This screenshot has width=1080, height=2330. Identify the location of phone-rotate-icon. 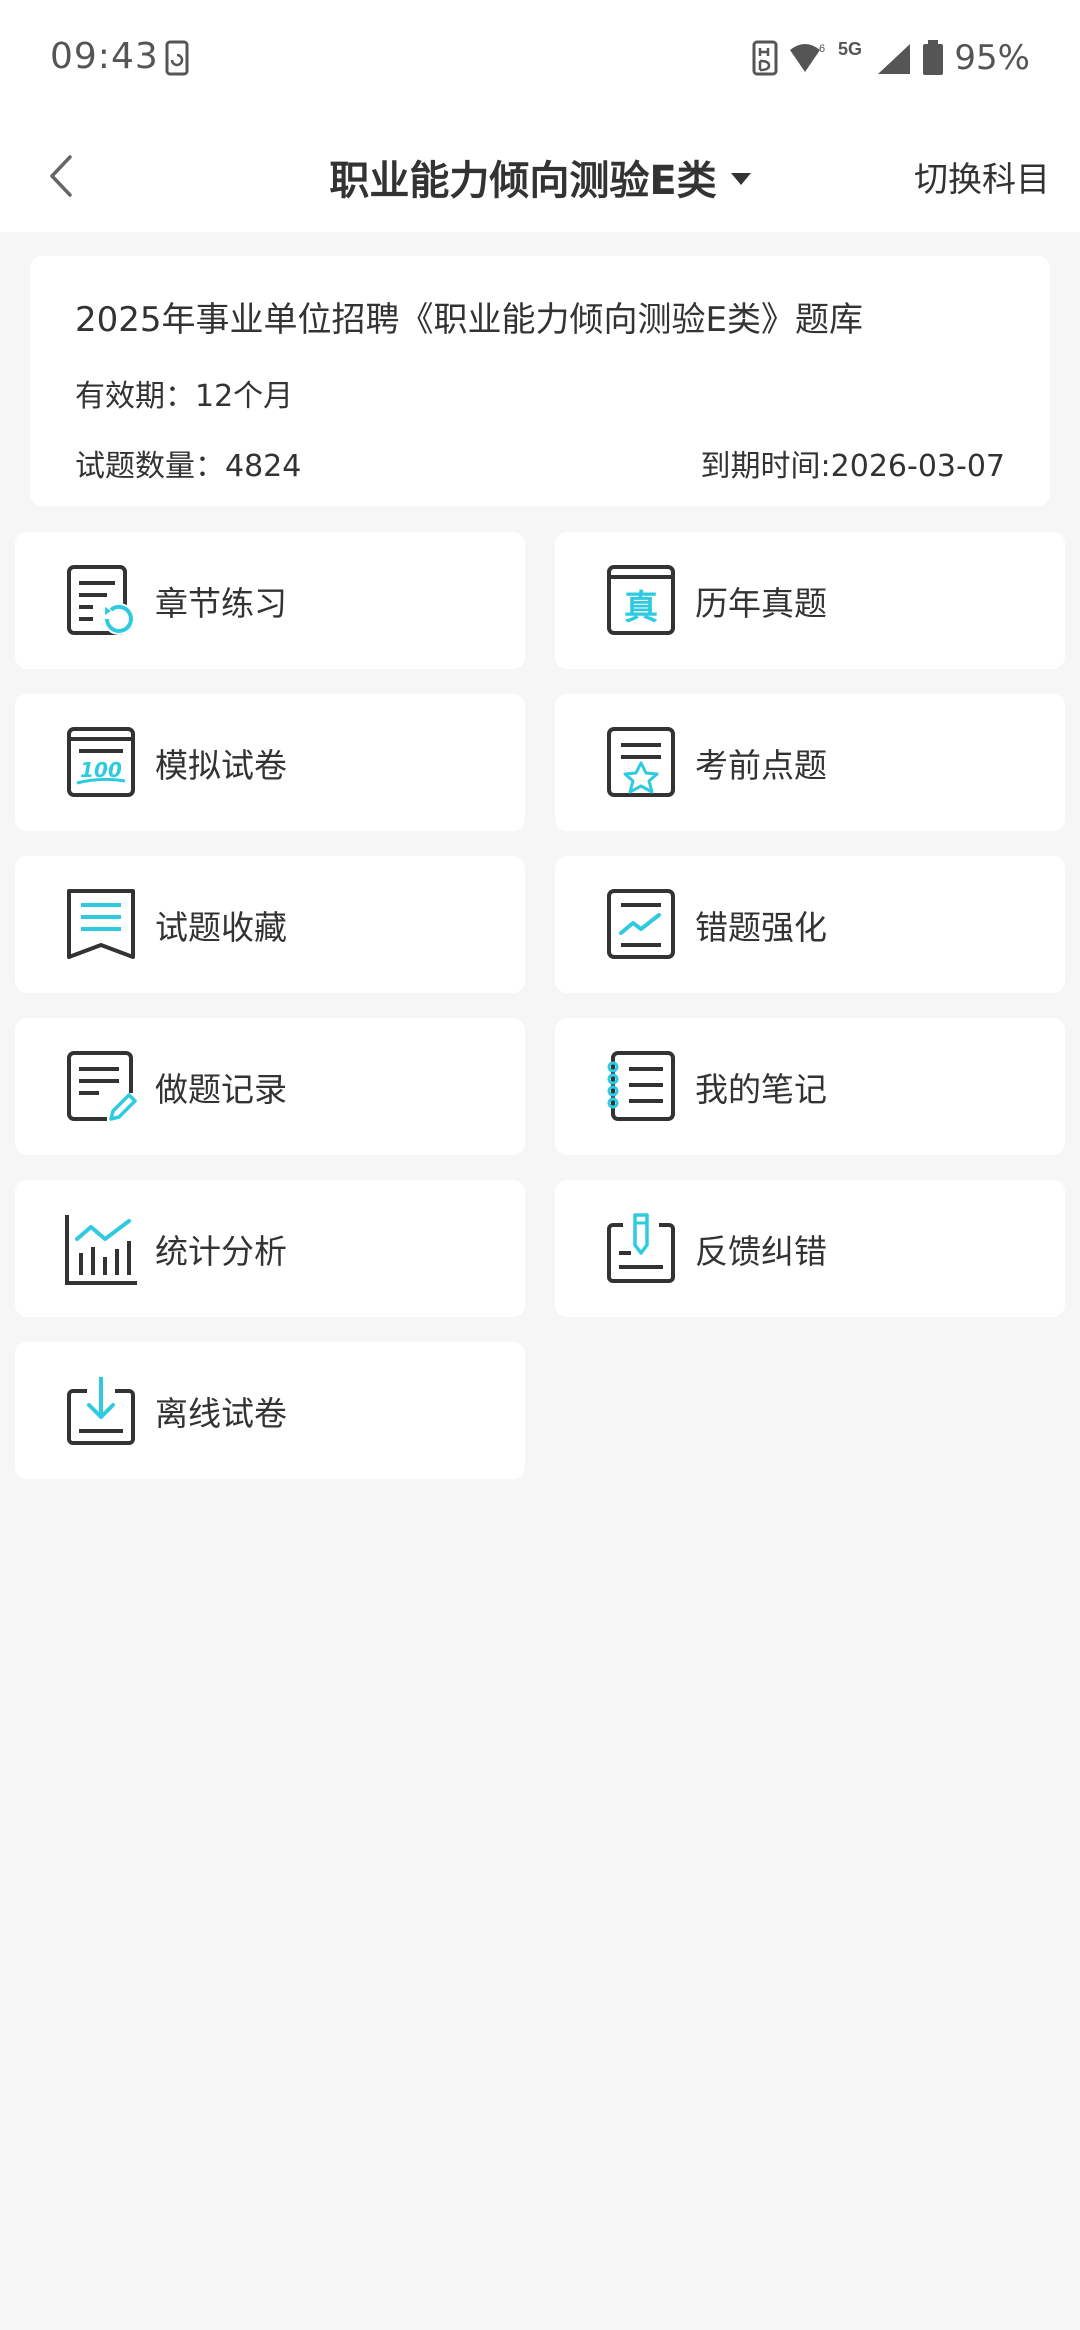
(177, 58).